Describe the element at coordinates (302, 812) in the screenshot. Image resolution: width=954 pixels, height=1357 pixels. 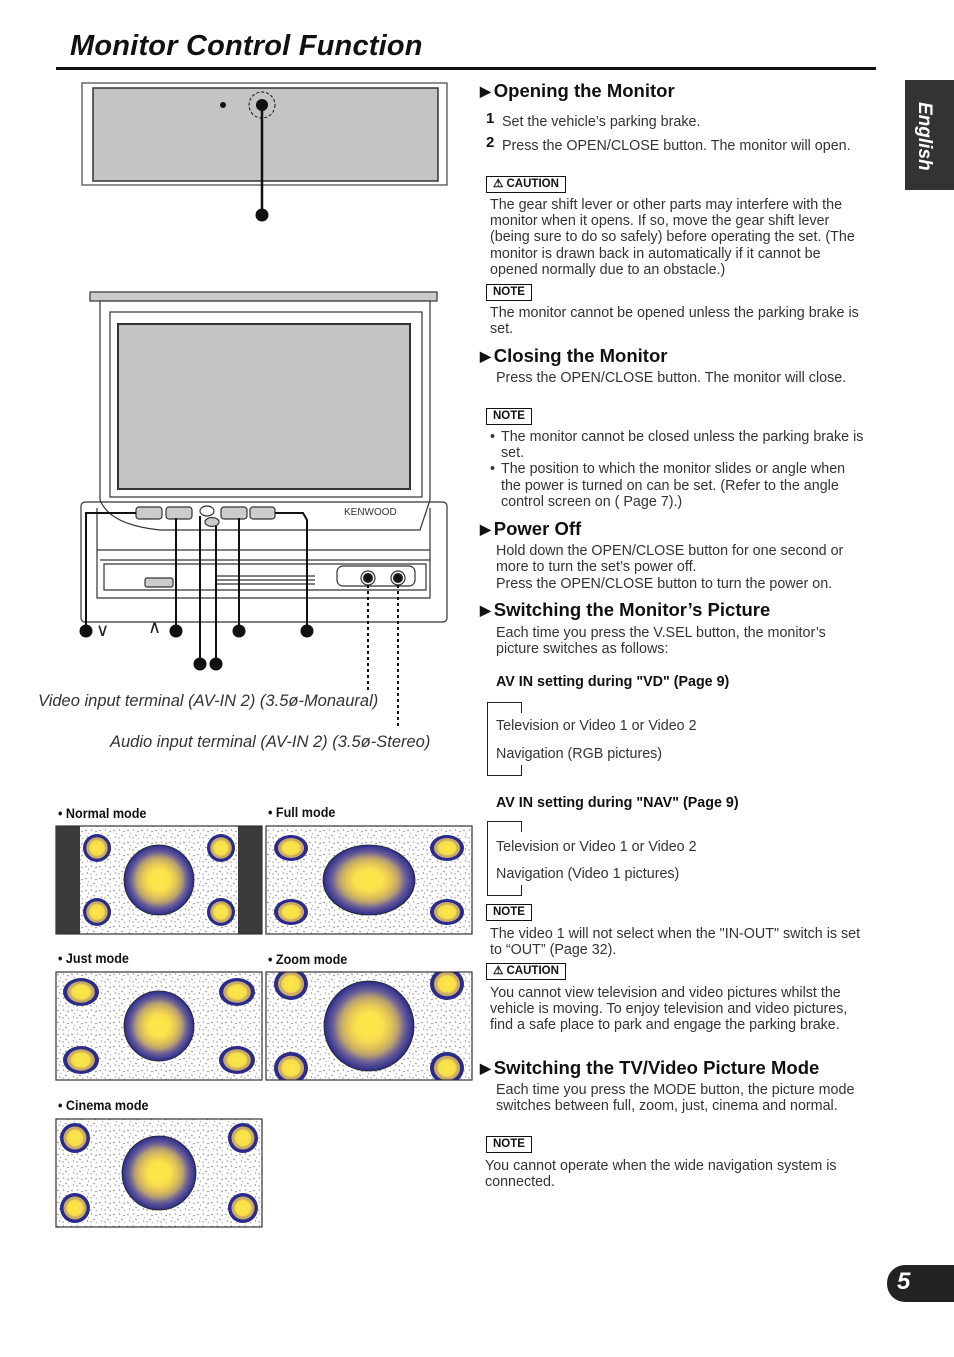
I see `mode-label-full: • Full mode` at that location.